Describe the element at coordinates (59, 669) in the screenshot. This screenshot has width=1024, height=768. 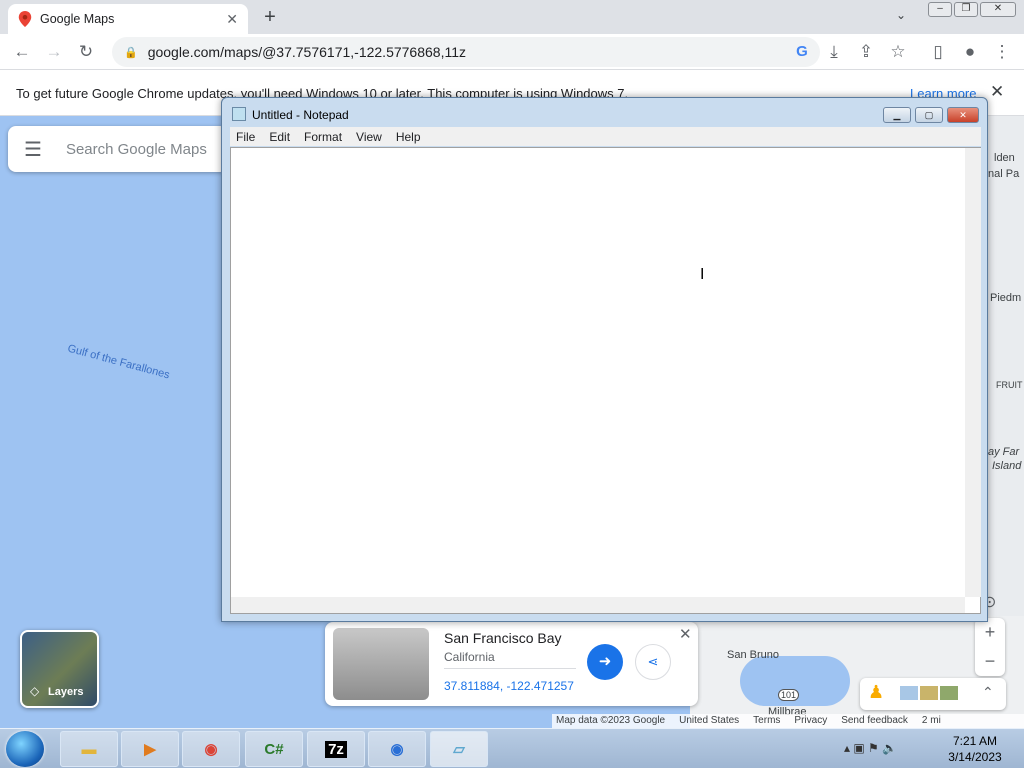
I see `layers-button: ◇ Layers` at that location.